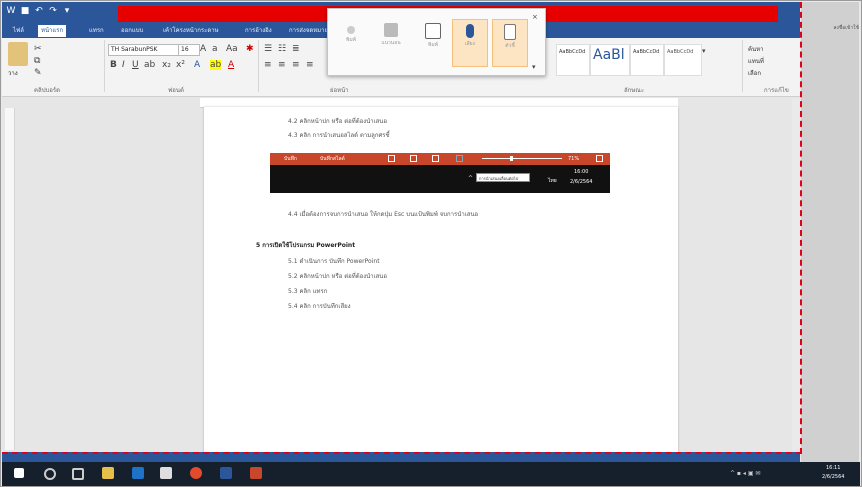 Image resolution: width=862 pixels, height=487 pixels. Describe the element at coordinates (18, 31) in the screenshot. I see `tab-file: ไฟล์` at that location.